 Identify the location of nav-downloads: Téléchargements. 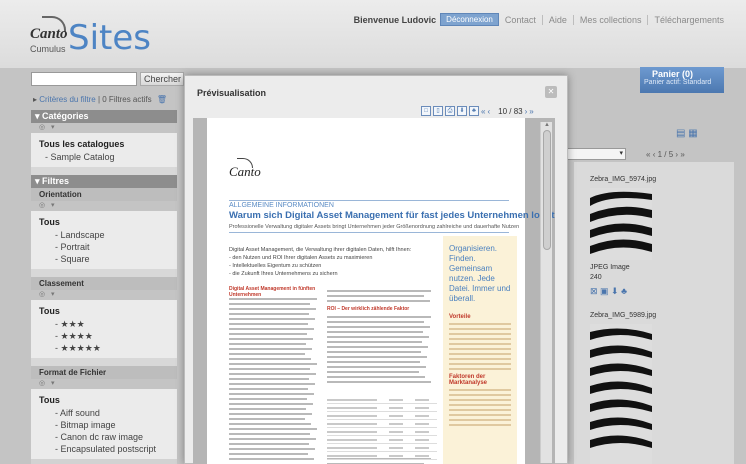
(688, 19).